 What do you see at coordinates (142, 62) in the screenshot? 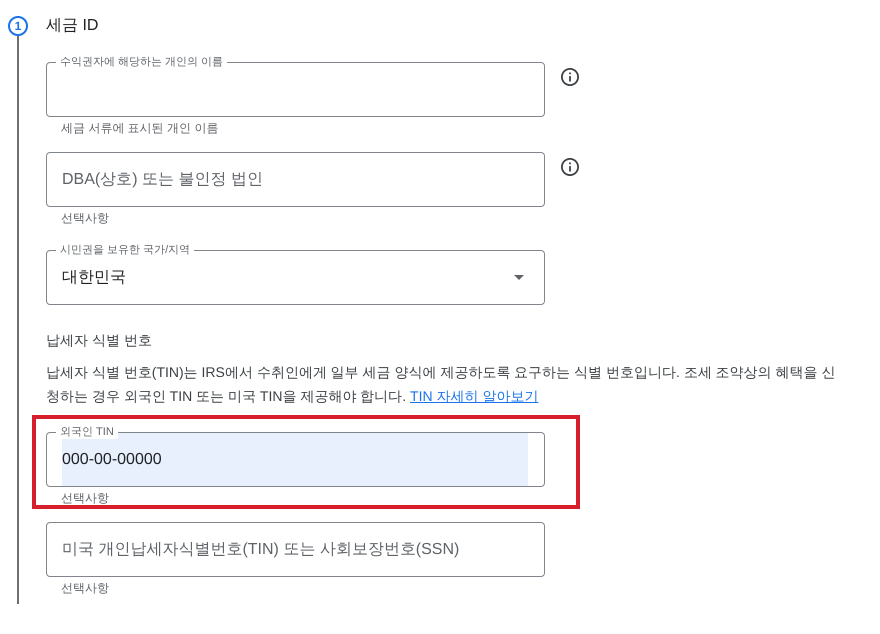
I see `field-label: 수익권자에 해당하는 개인의 이름` at bounding box center [142, 62].